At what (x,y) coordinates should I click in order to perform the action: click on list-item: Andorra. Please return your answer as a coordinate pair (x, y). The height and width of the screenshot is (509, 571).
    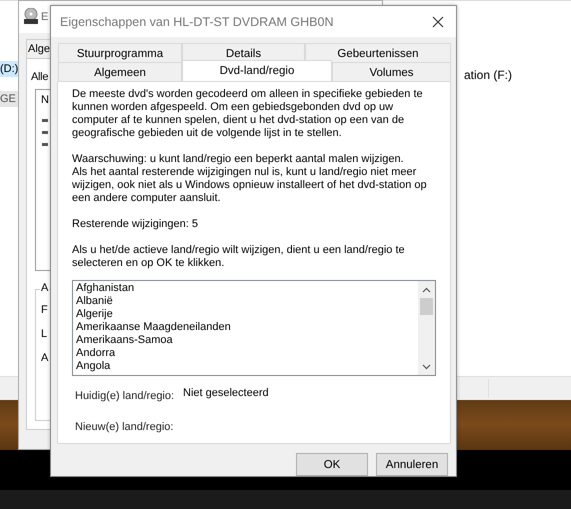
    Looking at the image, I should click on (245, 353).